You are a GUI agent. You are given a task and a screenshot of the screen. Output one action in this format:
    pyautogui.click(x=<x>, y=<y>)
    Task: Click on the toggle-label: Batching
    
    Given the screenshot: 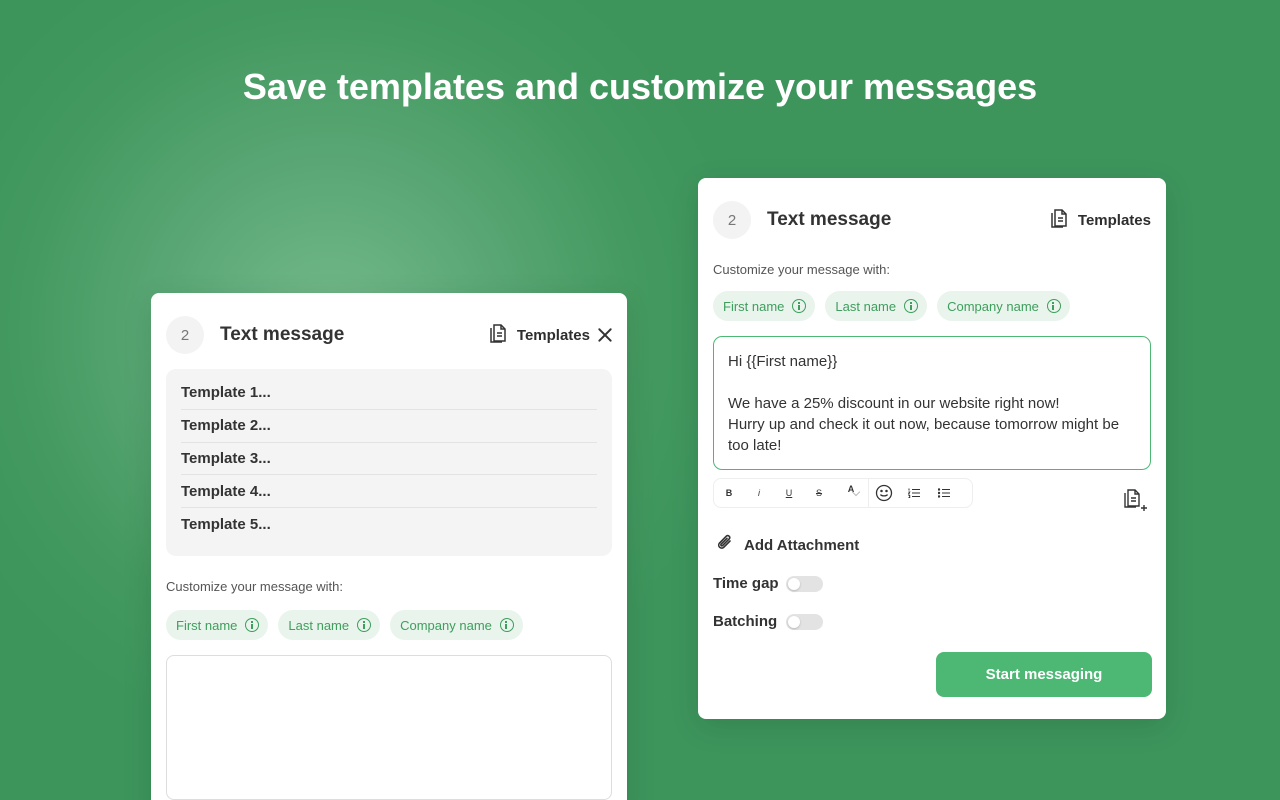 What is the action you would take?
    pyautogui.click(x=745, y=621)
    